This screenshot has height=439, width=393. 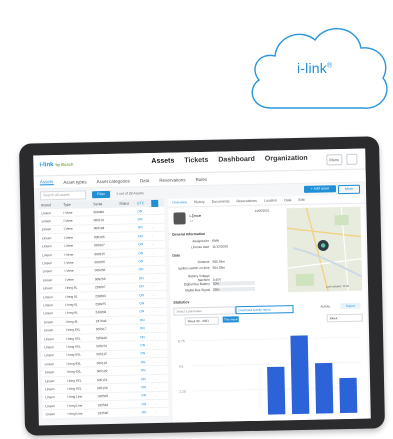 I want to click on asset-subtitle: A7, so click(x=191, y=221).